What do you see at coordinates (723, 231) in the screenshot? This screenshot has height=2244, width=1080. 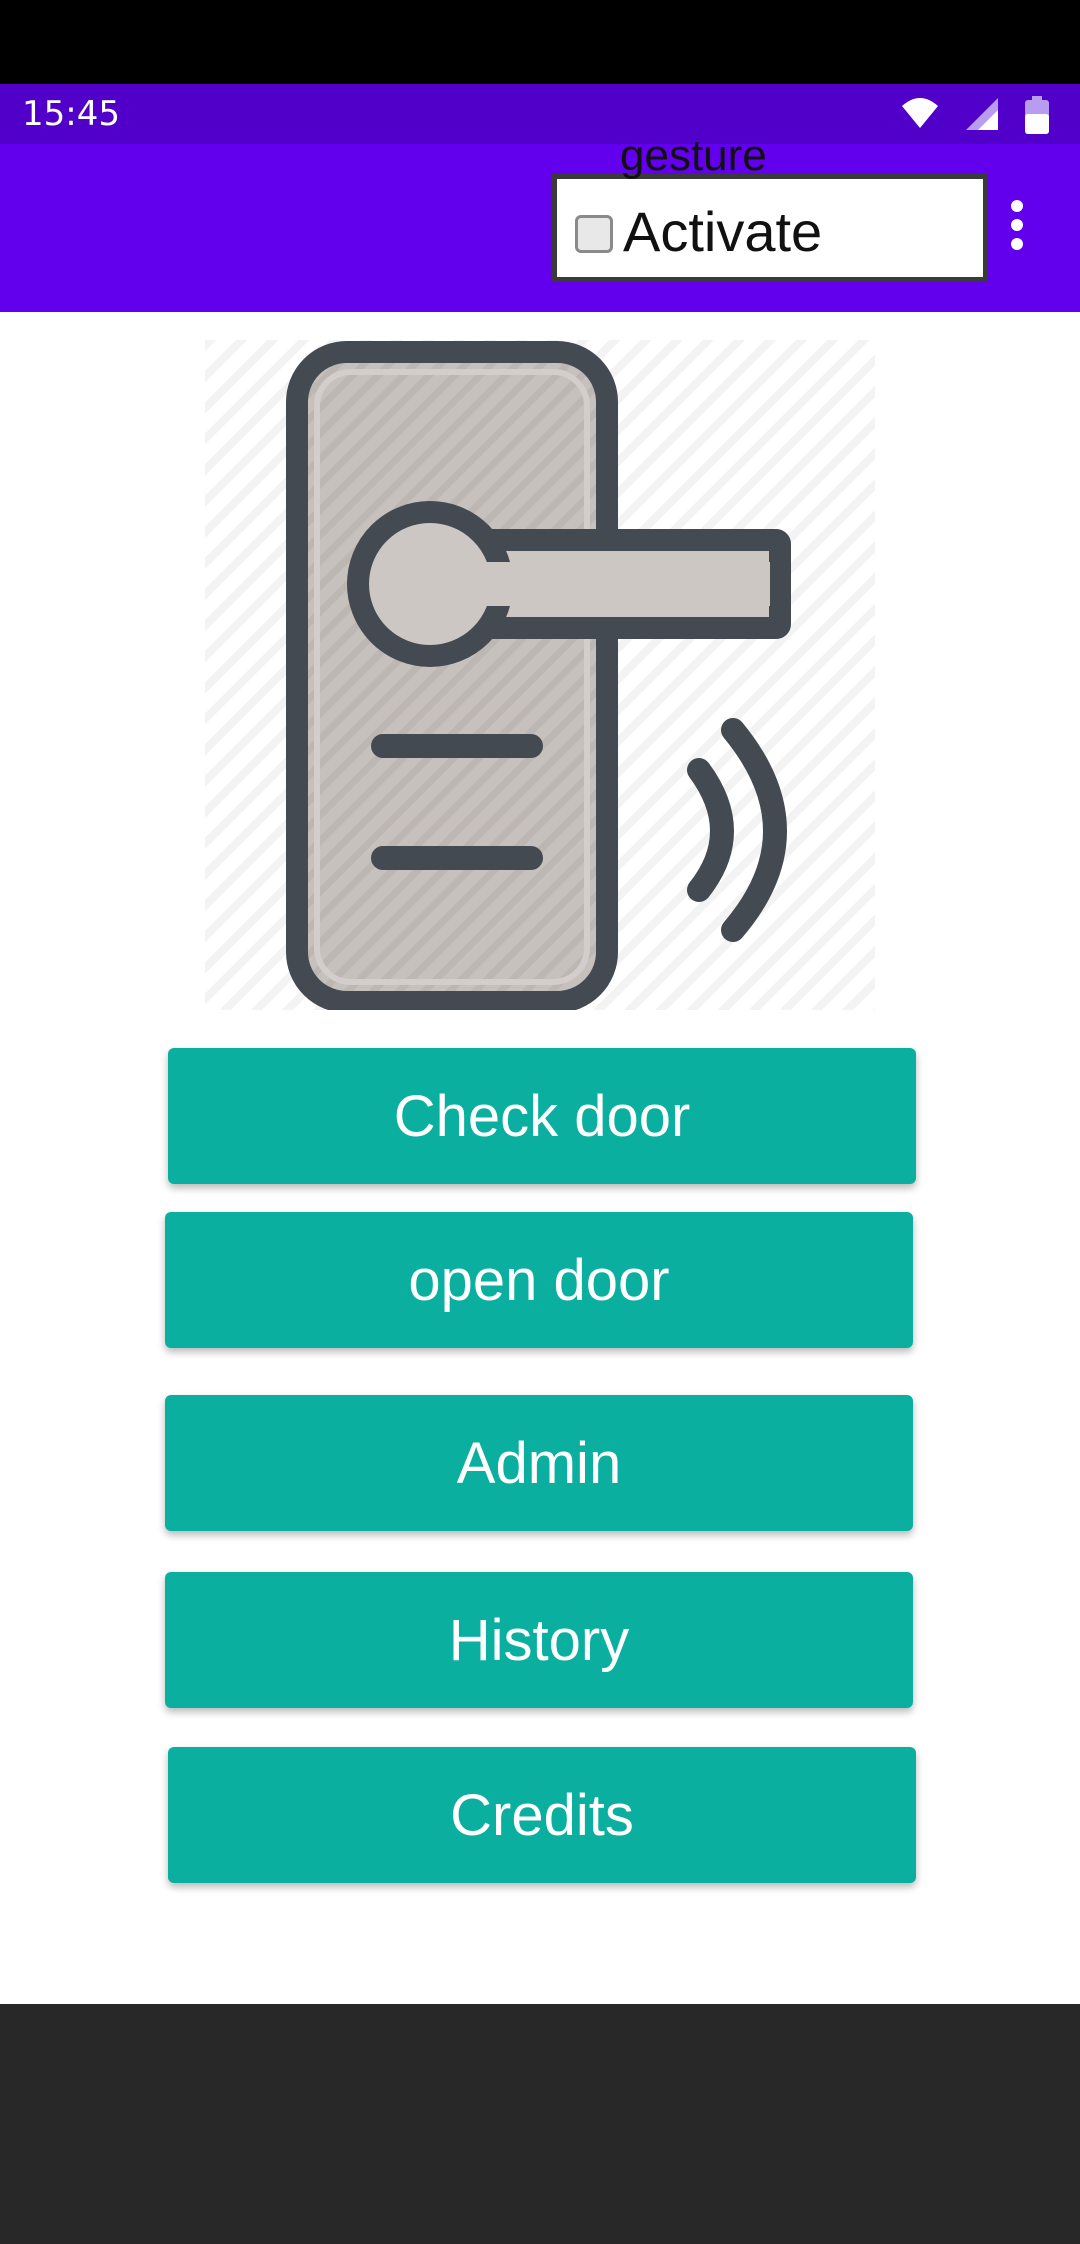 I see `gesture-label: Activate` at bounding box center [723, 231].